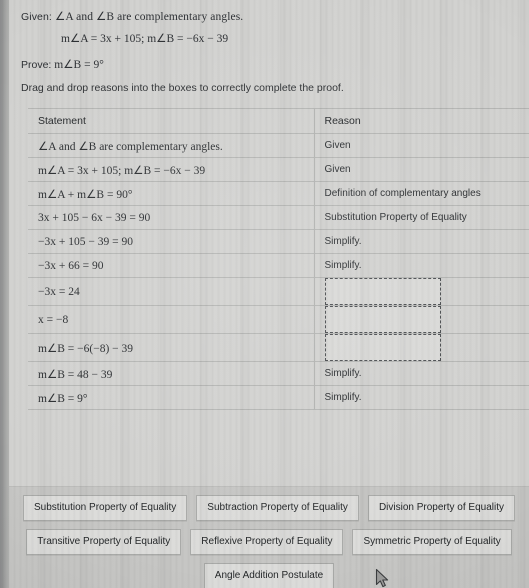 The height and width of the screenshot is (588, 529). What do you see at coordinates (105, 508) in the screenshot?
I see `reason-chip: Substitution Property of Equality` at bounding box center [105, 508].